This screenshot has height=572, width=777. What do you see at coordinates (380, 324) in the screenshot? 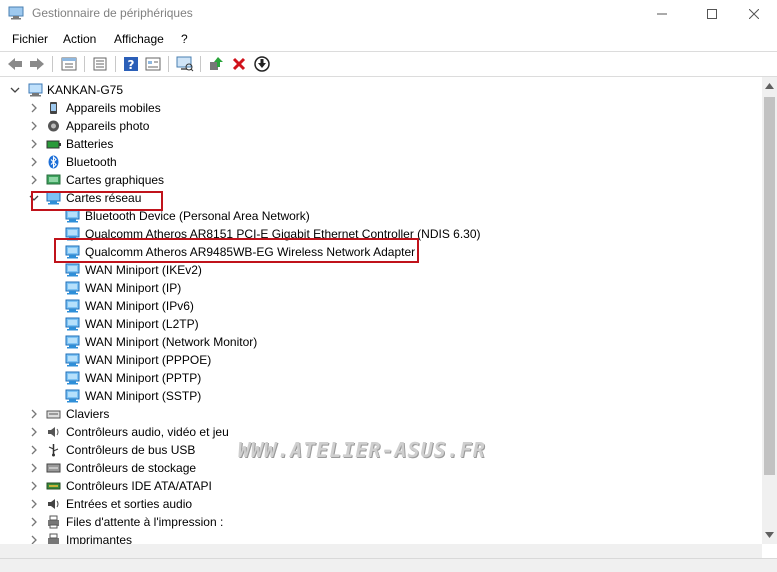
I see `network-adapter-item: WAN Miniport (L2TP)` at bounding box center [380, 324].